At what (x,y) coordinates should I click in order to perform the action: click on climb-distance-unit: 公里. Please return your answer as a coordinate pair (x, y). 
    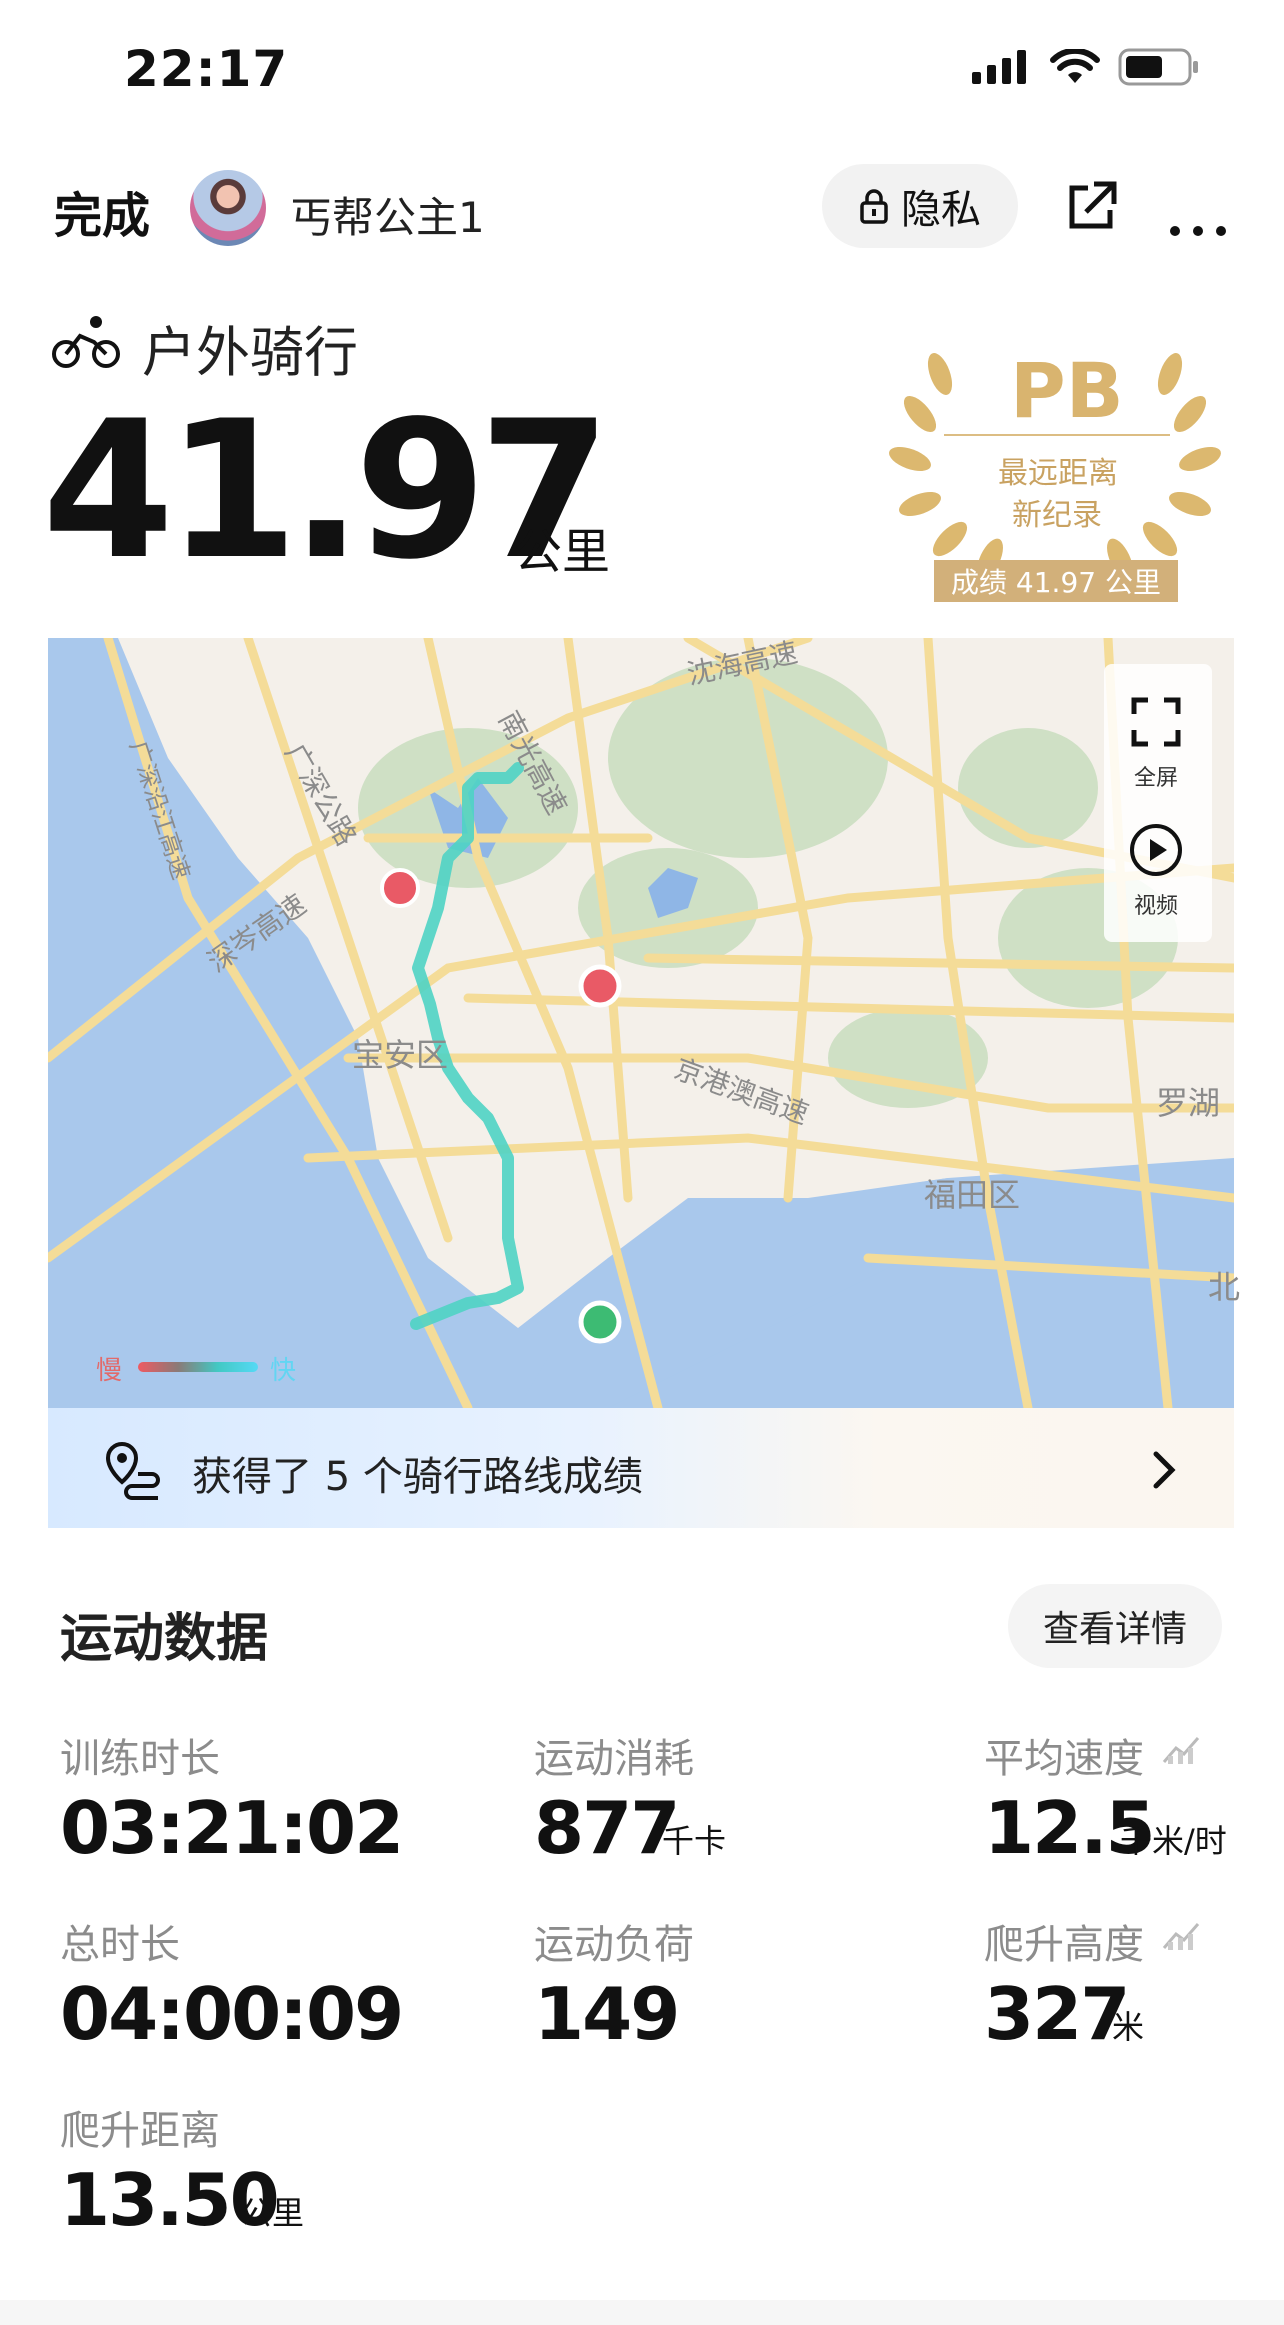
    Looking at the image, I should click on (272, 2213).